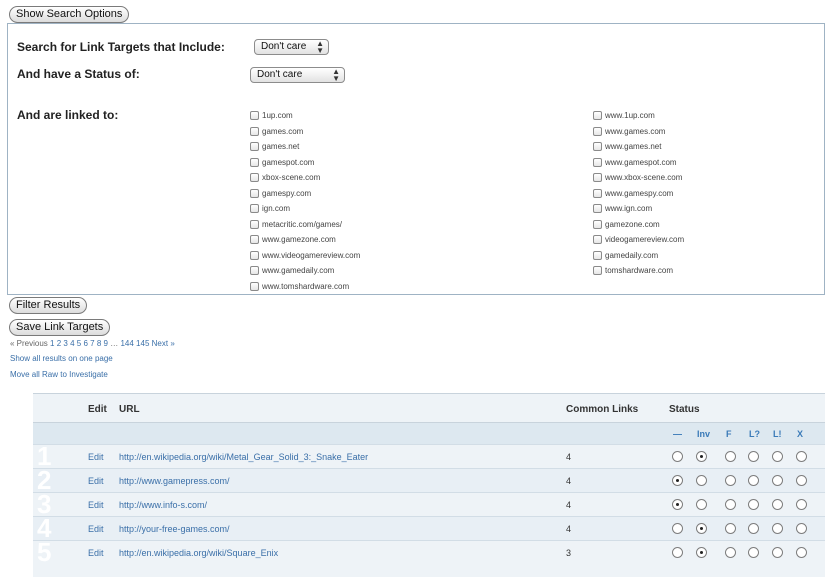 This screenshot has width=825, height=577. I want to click on save-link-targets-button: Save Link Targets, so click(60, 327).